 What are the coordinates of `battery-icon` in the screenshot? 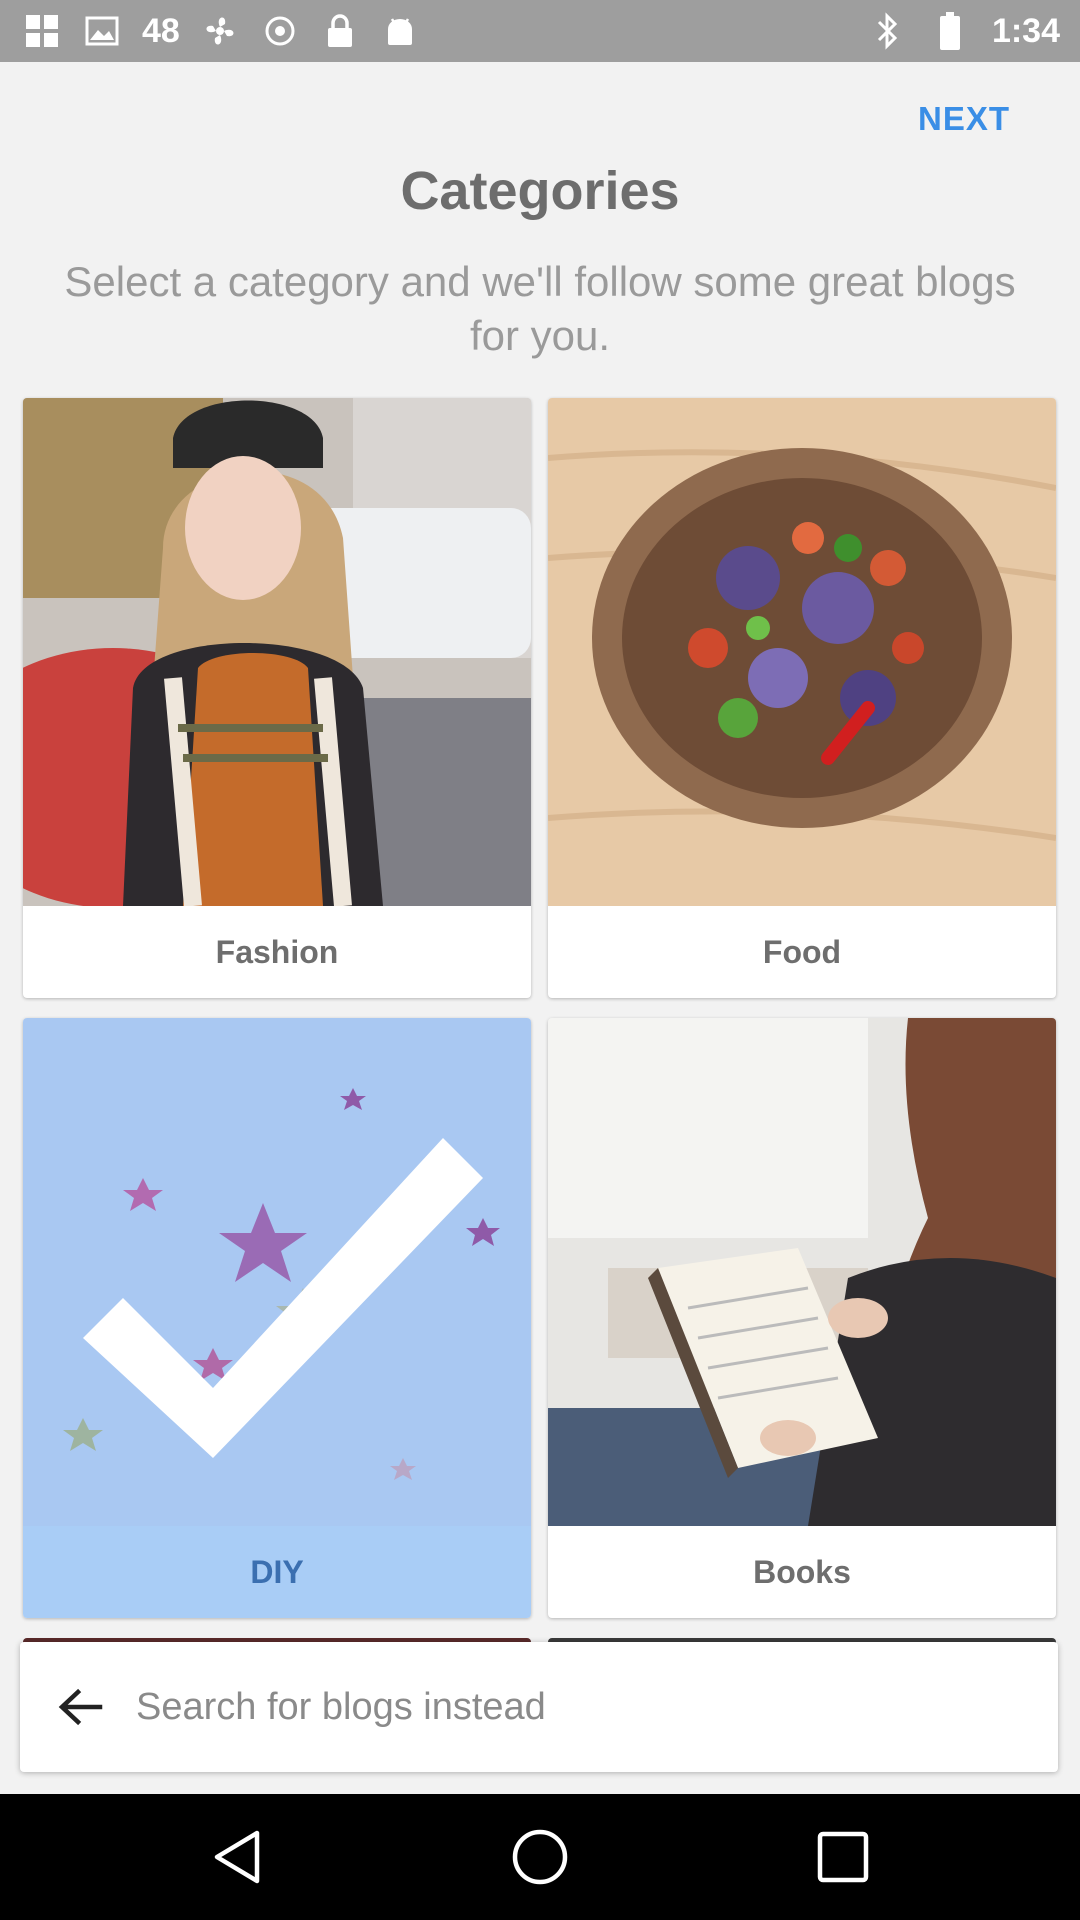 It's located at (950, 31).